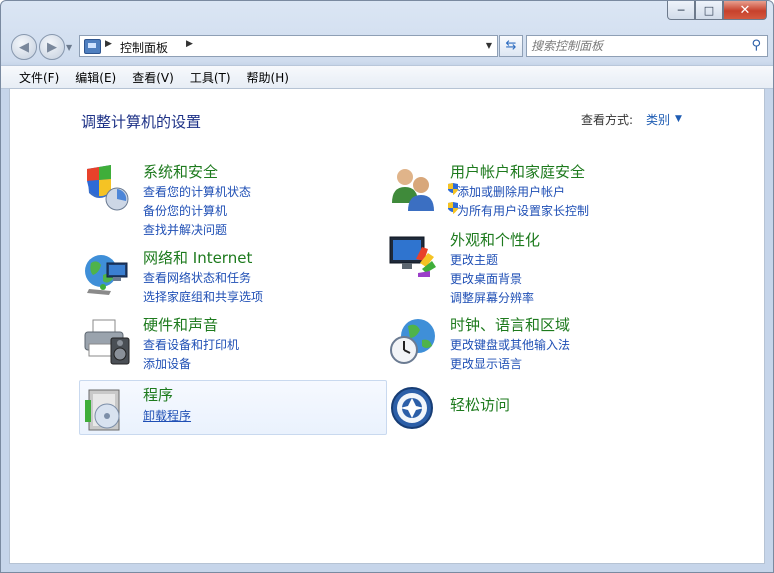 This screenshot has height=573, width=774. What do you see at coordinates (197, 191) in the screenshot?
I see `link-view-computer-status: 查看您的计算机状态` at bounding box center [197, 191].